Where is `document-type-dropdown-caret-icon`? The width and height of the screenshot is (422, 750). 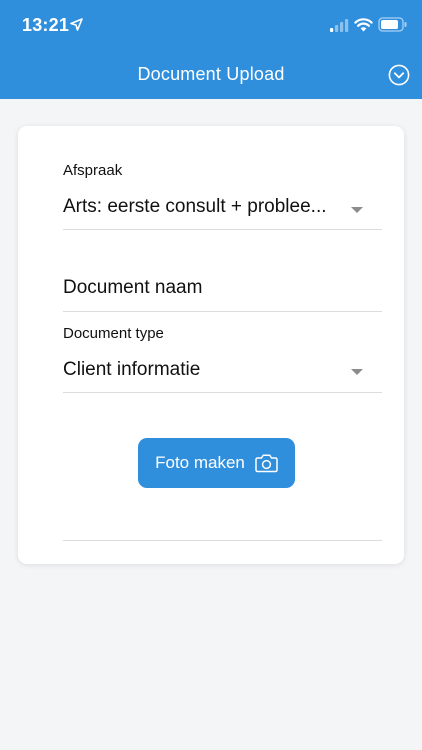
document-type-dropdown-caret-icon is located at coordinates (357, 372).